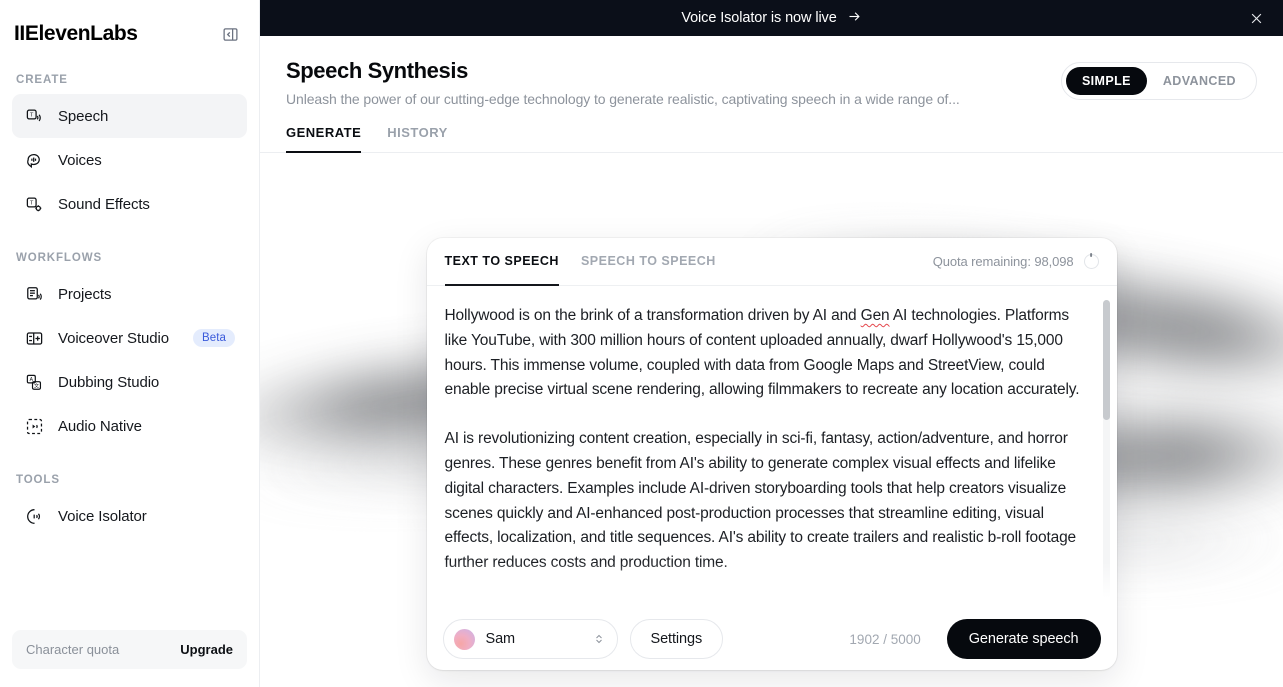 The width and height of the screenshot is (1283, 687). Describe the element at coordinates (676, 639) in the screenshot. I see `settings-button: Settings` at that location.